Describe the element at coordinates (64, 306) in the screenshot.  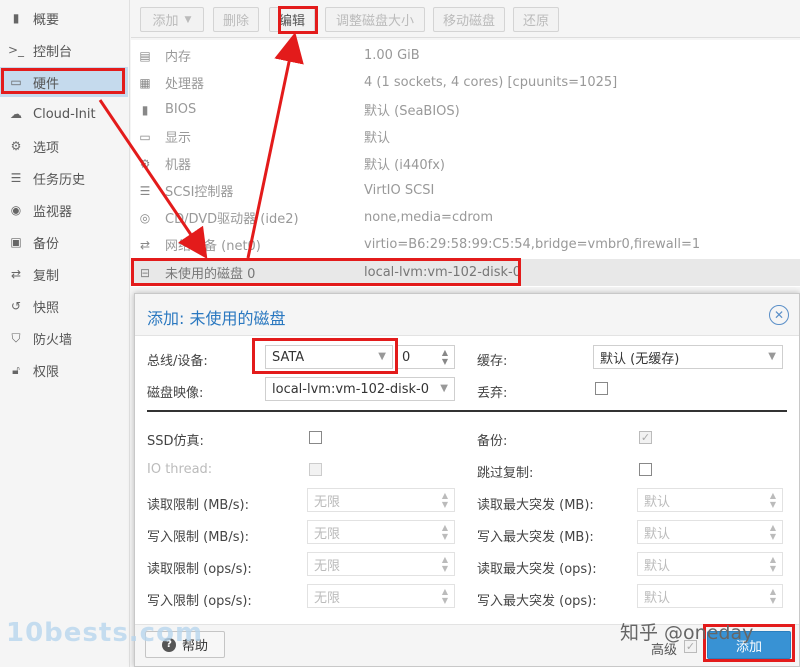
I see `sidebar-item-snapshots: ↺ 快照` at that location.